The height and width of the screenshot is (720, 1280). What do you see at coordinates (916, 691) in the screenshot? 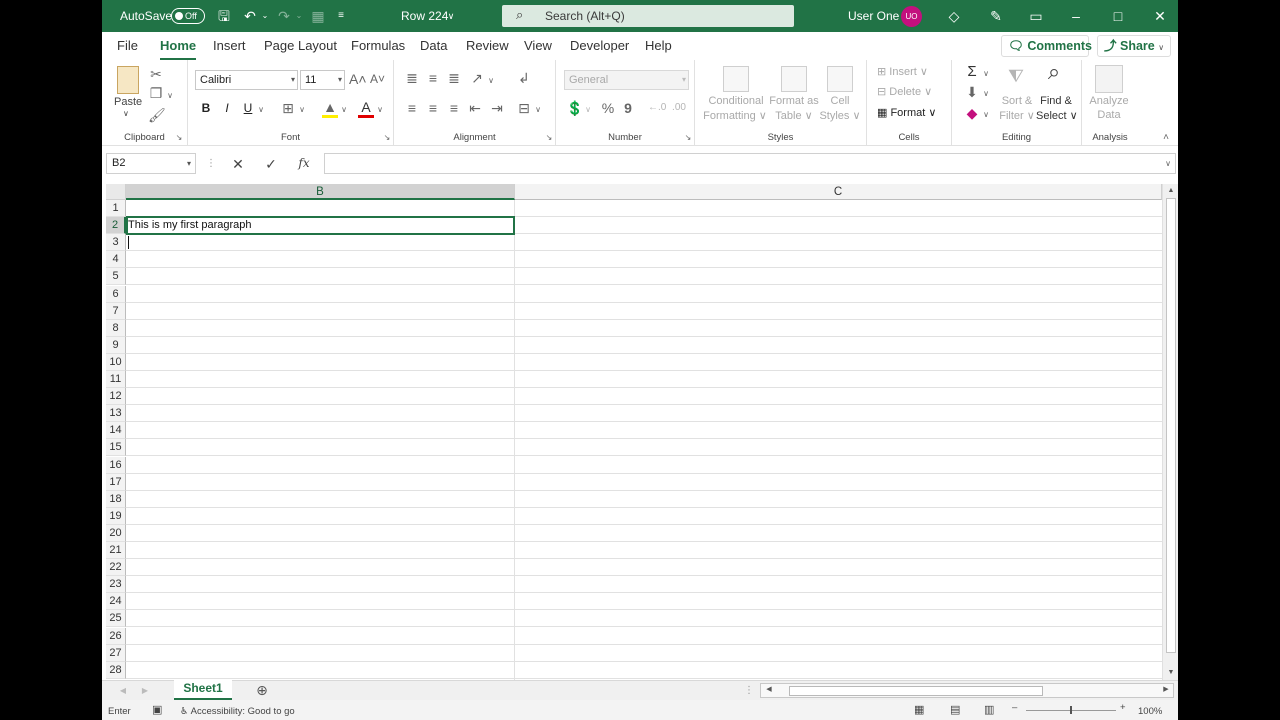
I see `horizontal-scroll-thumb` at bounding box center [916, 691].